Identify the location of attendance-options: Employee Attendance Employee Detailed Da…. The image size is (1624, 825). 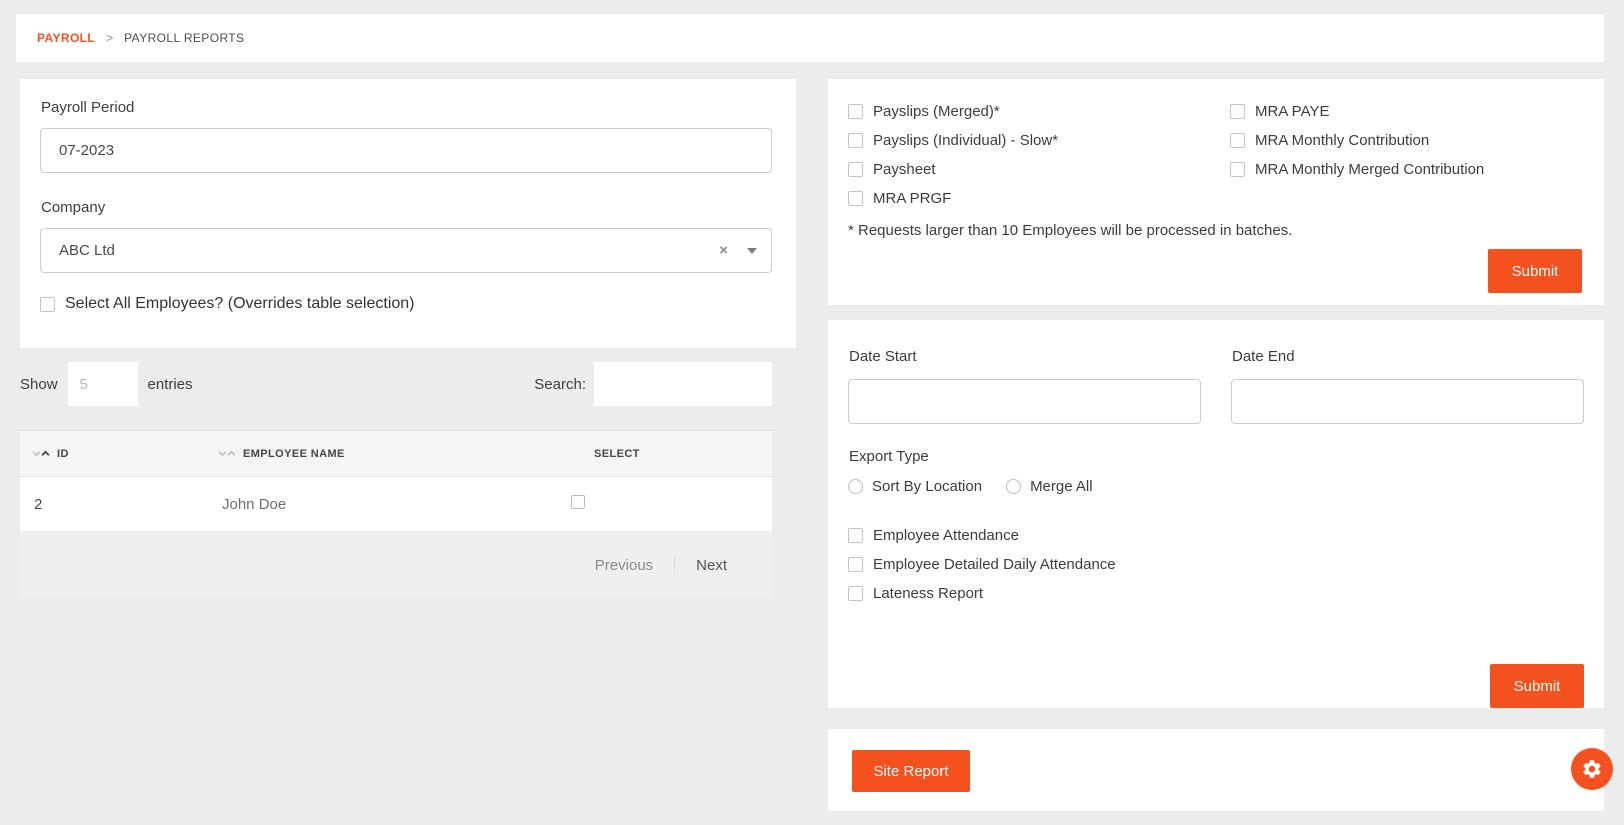
(1216, 564).